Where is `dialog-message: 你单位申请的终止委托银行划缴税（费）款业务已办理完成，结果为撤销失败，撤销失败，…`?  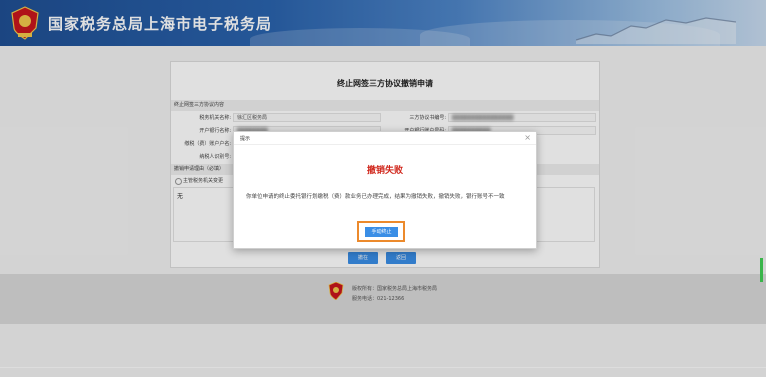
dialog-message: 你单位申请的终止委托银行划缴税（费）款业务已办理完成，结果为撤销失败，撤销失败，… is located at coordinates (375, 197).